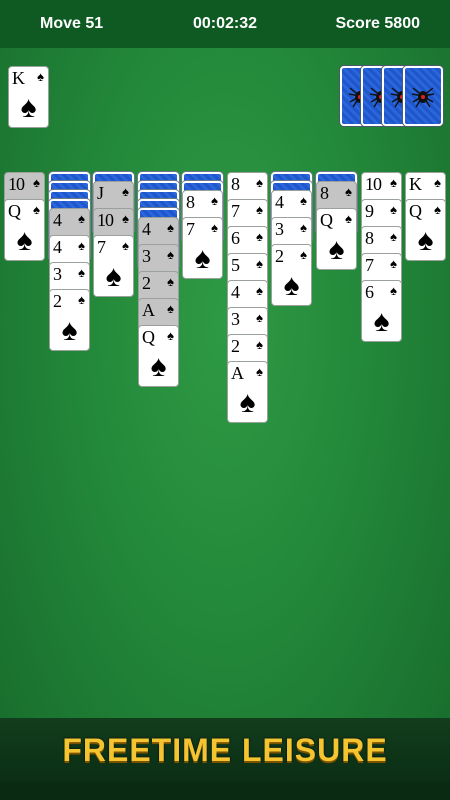  I want to click on score-display: Score 5800, so click(377, 23).